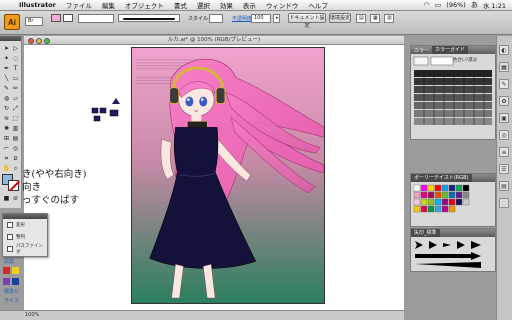  I want to click on document-setup-button: ドキュメント設定, so click(307, 21).